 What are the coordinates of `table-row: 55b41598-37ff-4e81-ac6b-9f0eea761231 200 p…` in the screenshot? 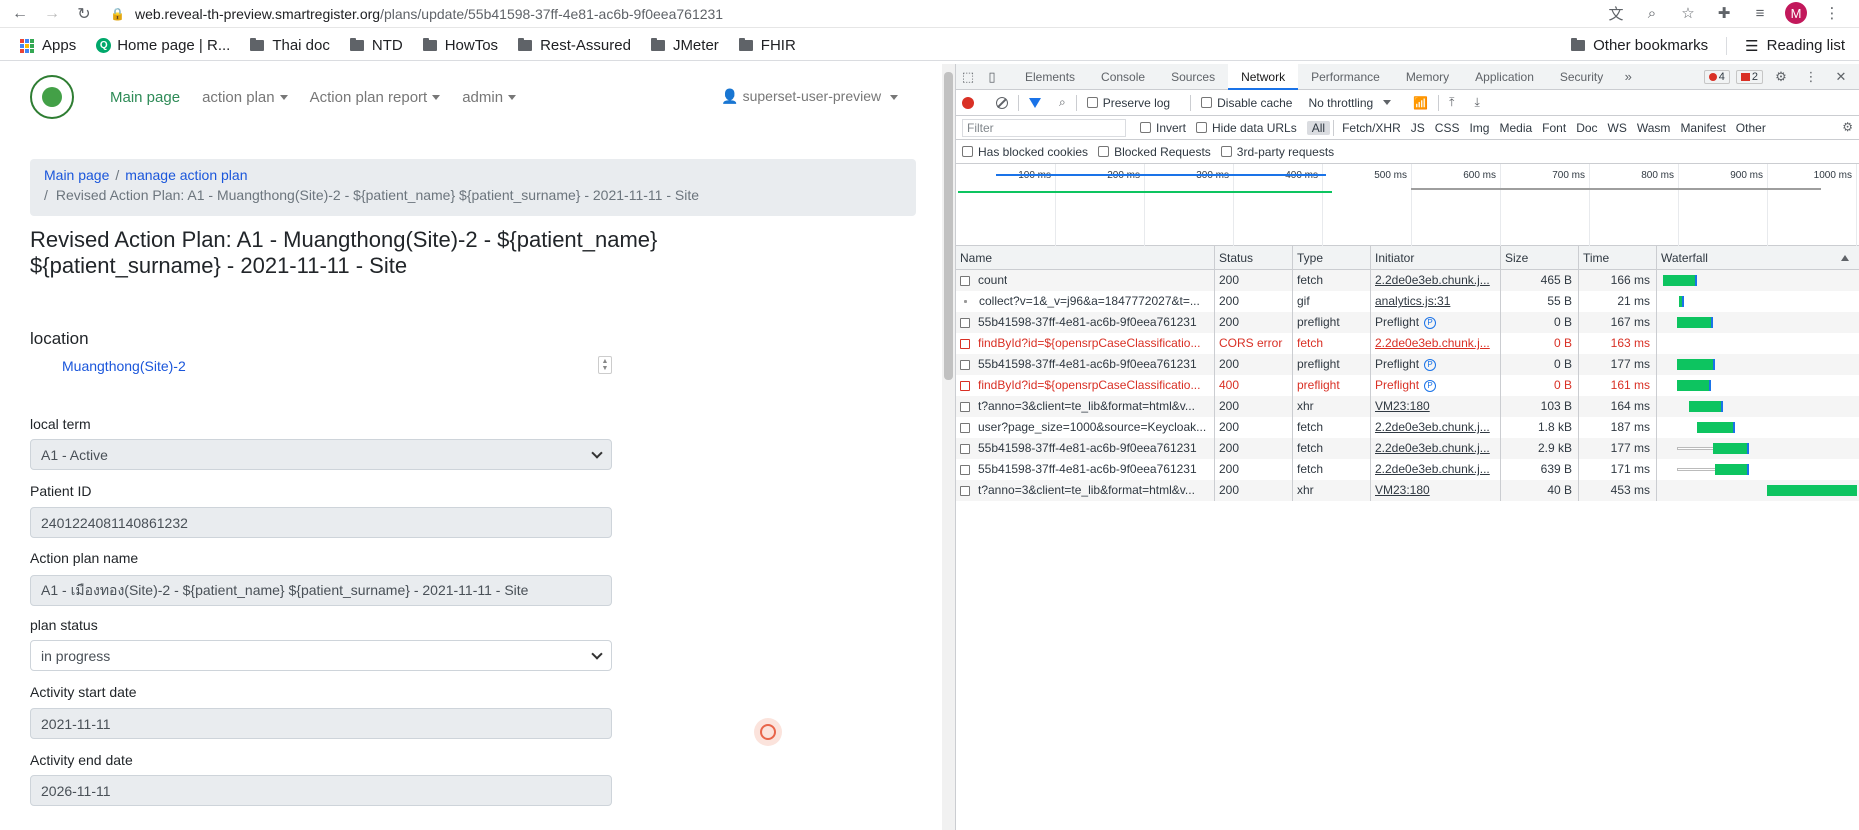 It's located at (1407, 322).